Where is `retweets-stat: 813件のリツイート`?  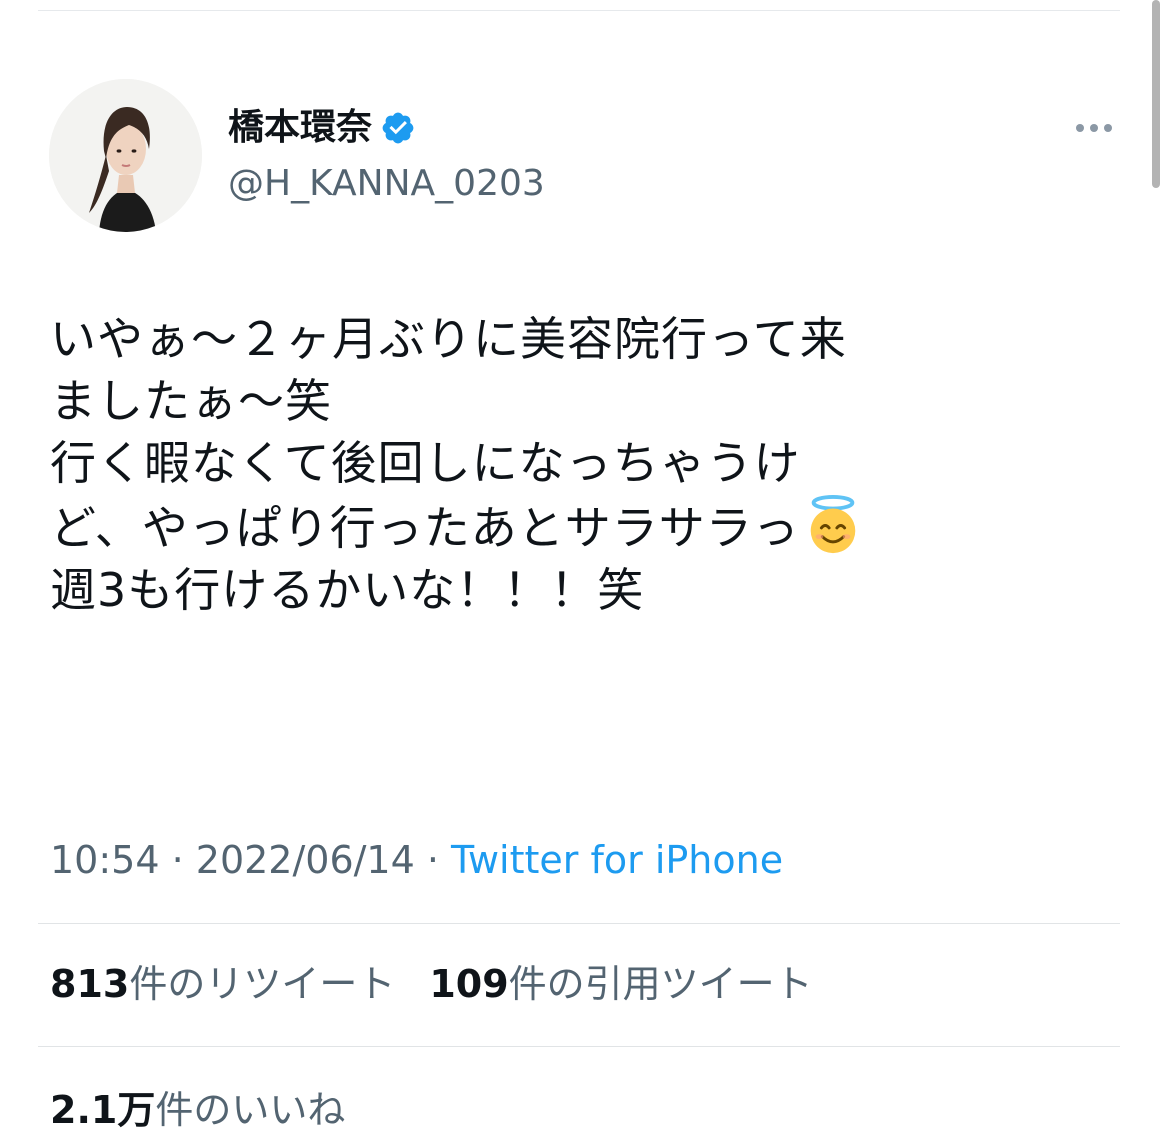 retweets-stat: 813件のリツイート is located at coordinates (222, 984).